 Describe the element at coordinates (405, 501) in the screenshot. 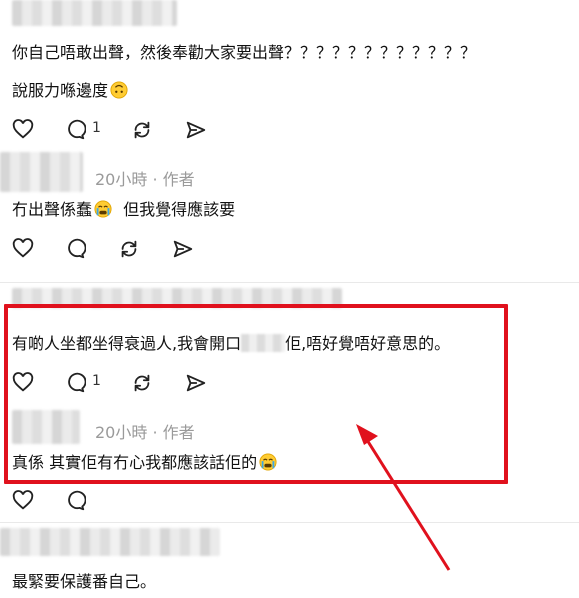

I see `arrow-shaft` at that location.